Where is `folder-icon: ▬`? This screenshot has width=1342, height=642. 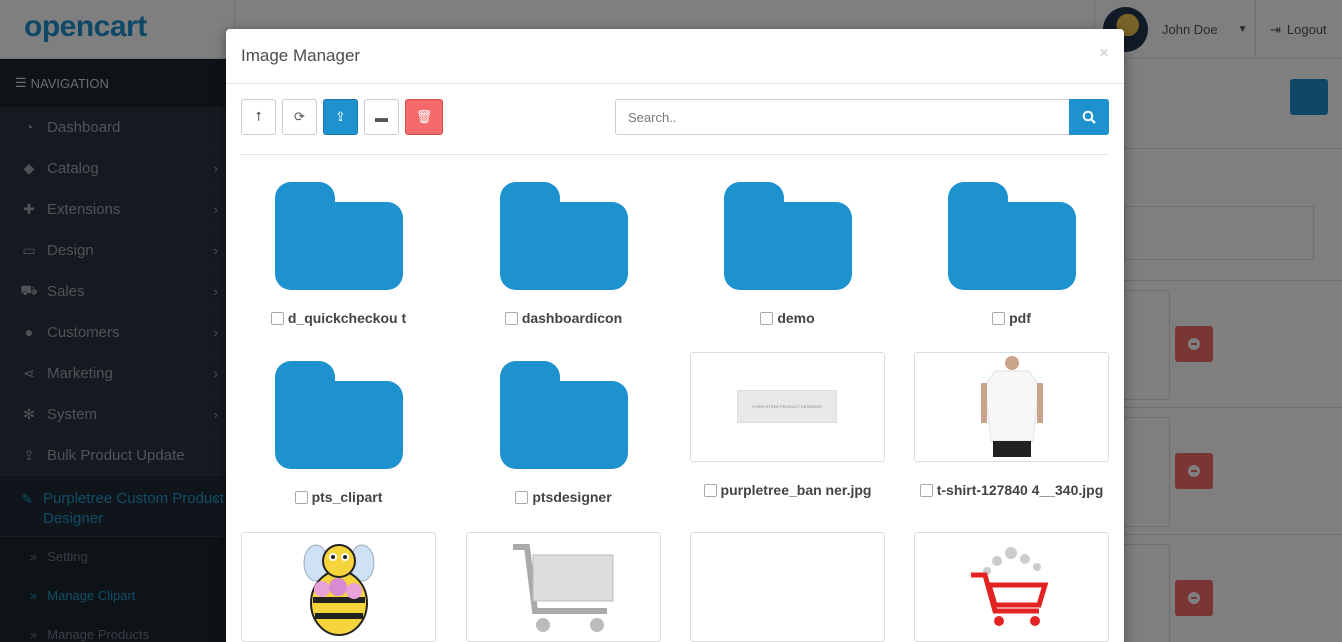
folder-icon: ▬ is located at coordinates (381, 117).